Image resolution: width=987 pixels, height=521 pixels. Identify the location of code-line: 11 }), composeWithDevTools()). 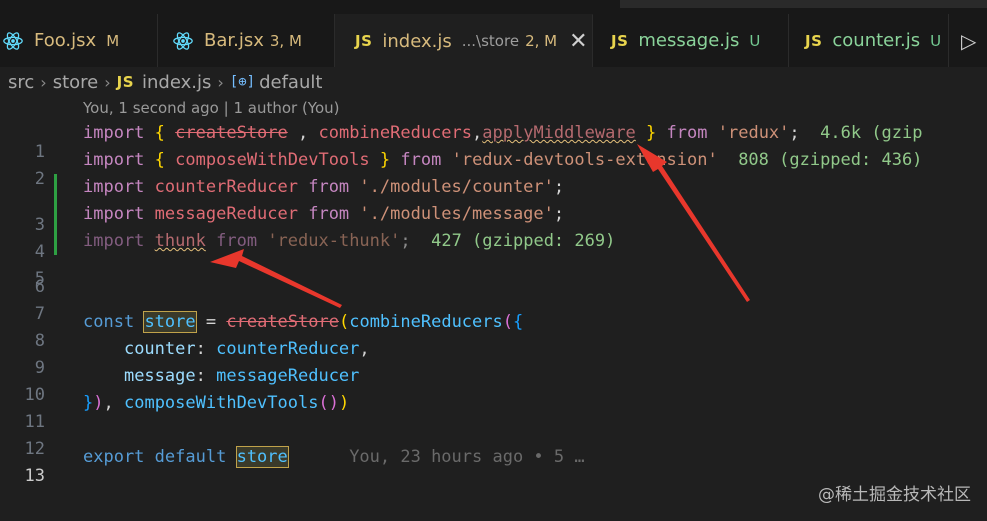
(493, 411).